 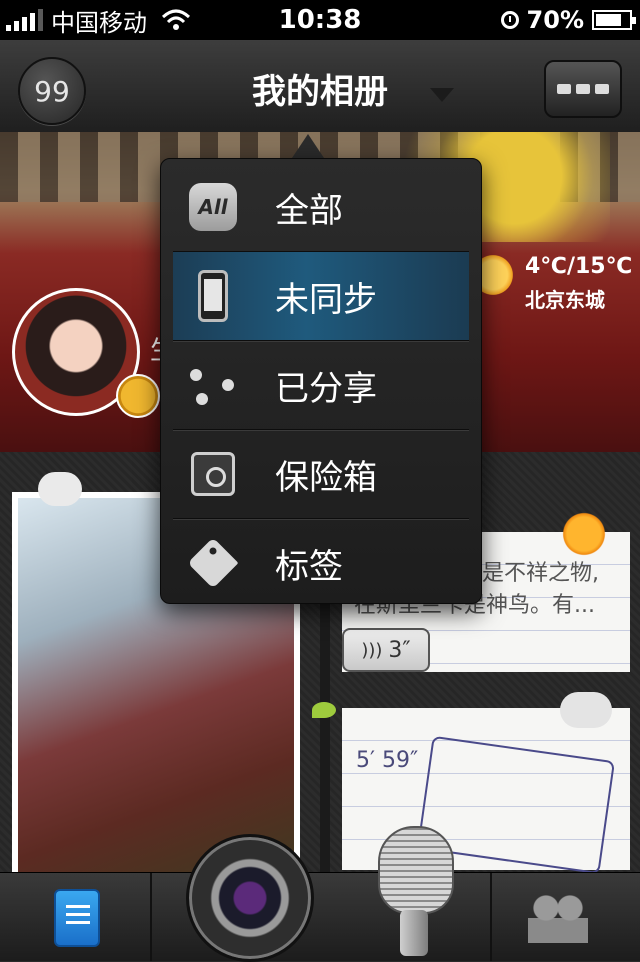 I want to click on nav-bar: 99 我的相册, so click(x=320, y=86).